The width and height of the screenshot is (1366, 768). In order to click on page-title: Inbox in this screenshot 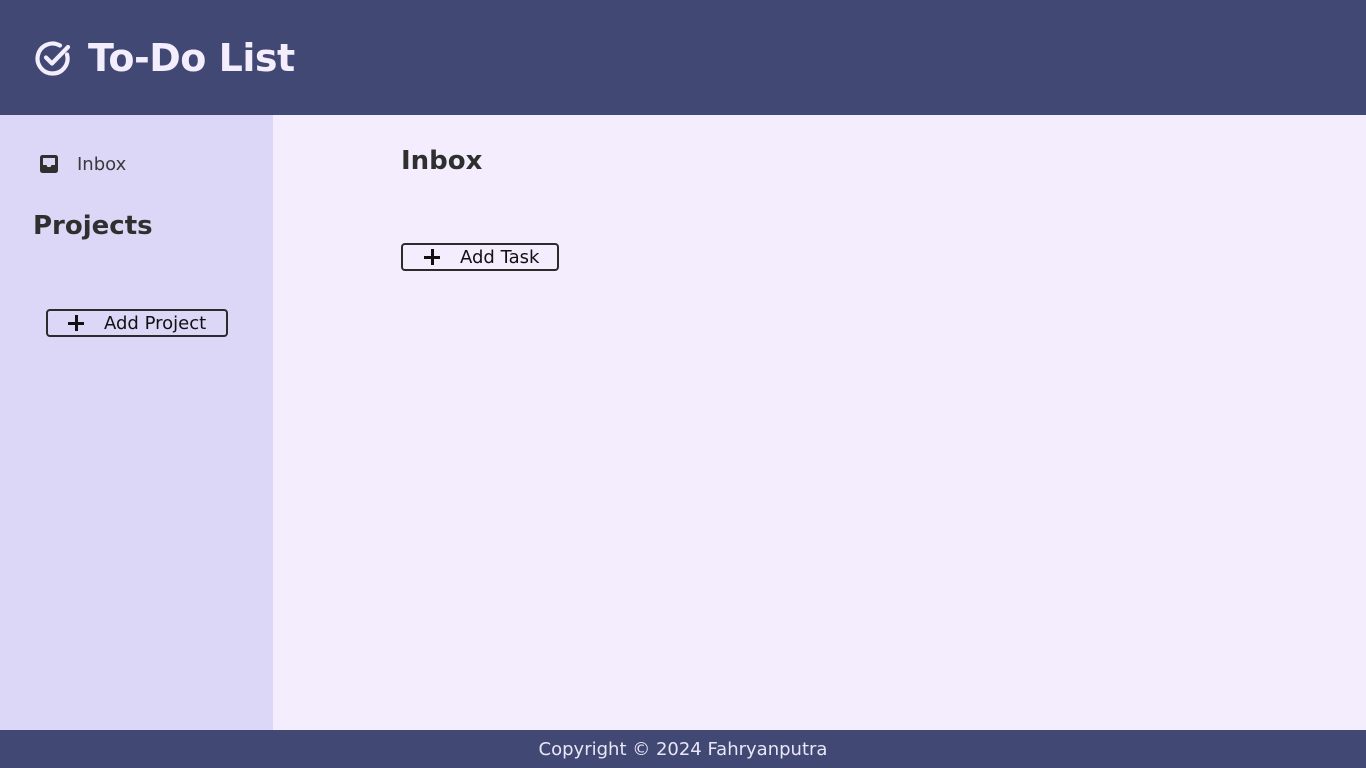, I will do `click(442, 161)`.